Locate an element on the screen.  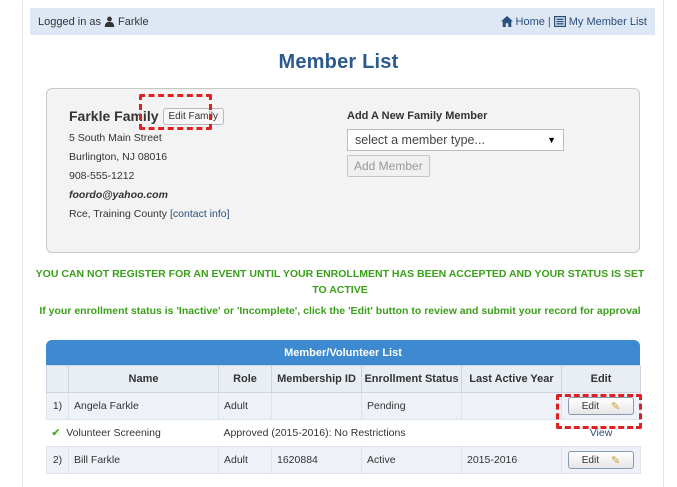
address-line-2: Burlington, NJ 08016 is located at coordinates (118, 157).